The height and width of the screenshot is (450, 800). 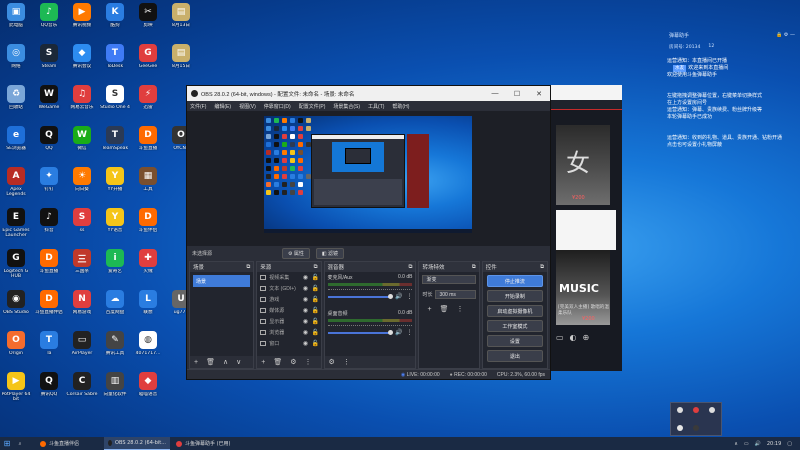 I want to click on transition-select: 渐变, so click(x=449, y=279).